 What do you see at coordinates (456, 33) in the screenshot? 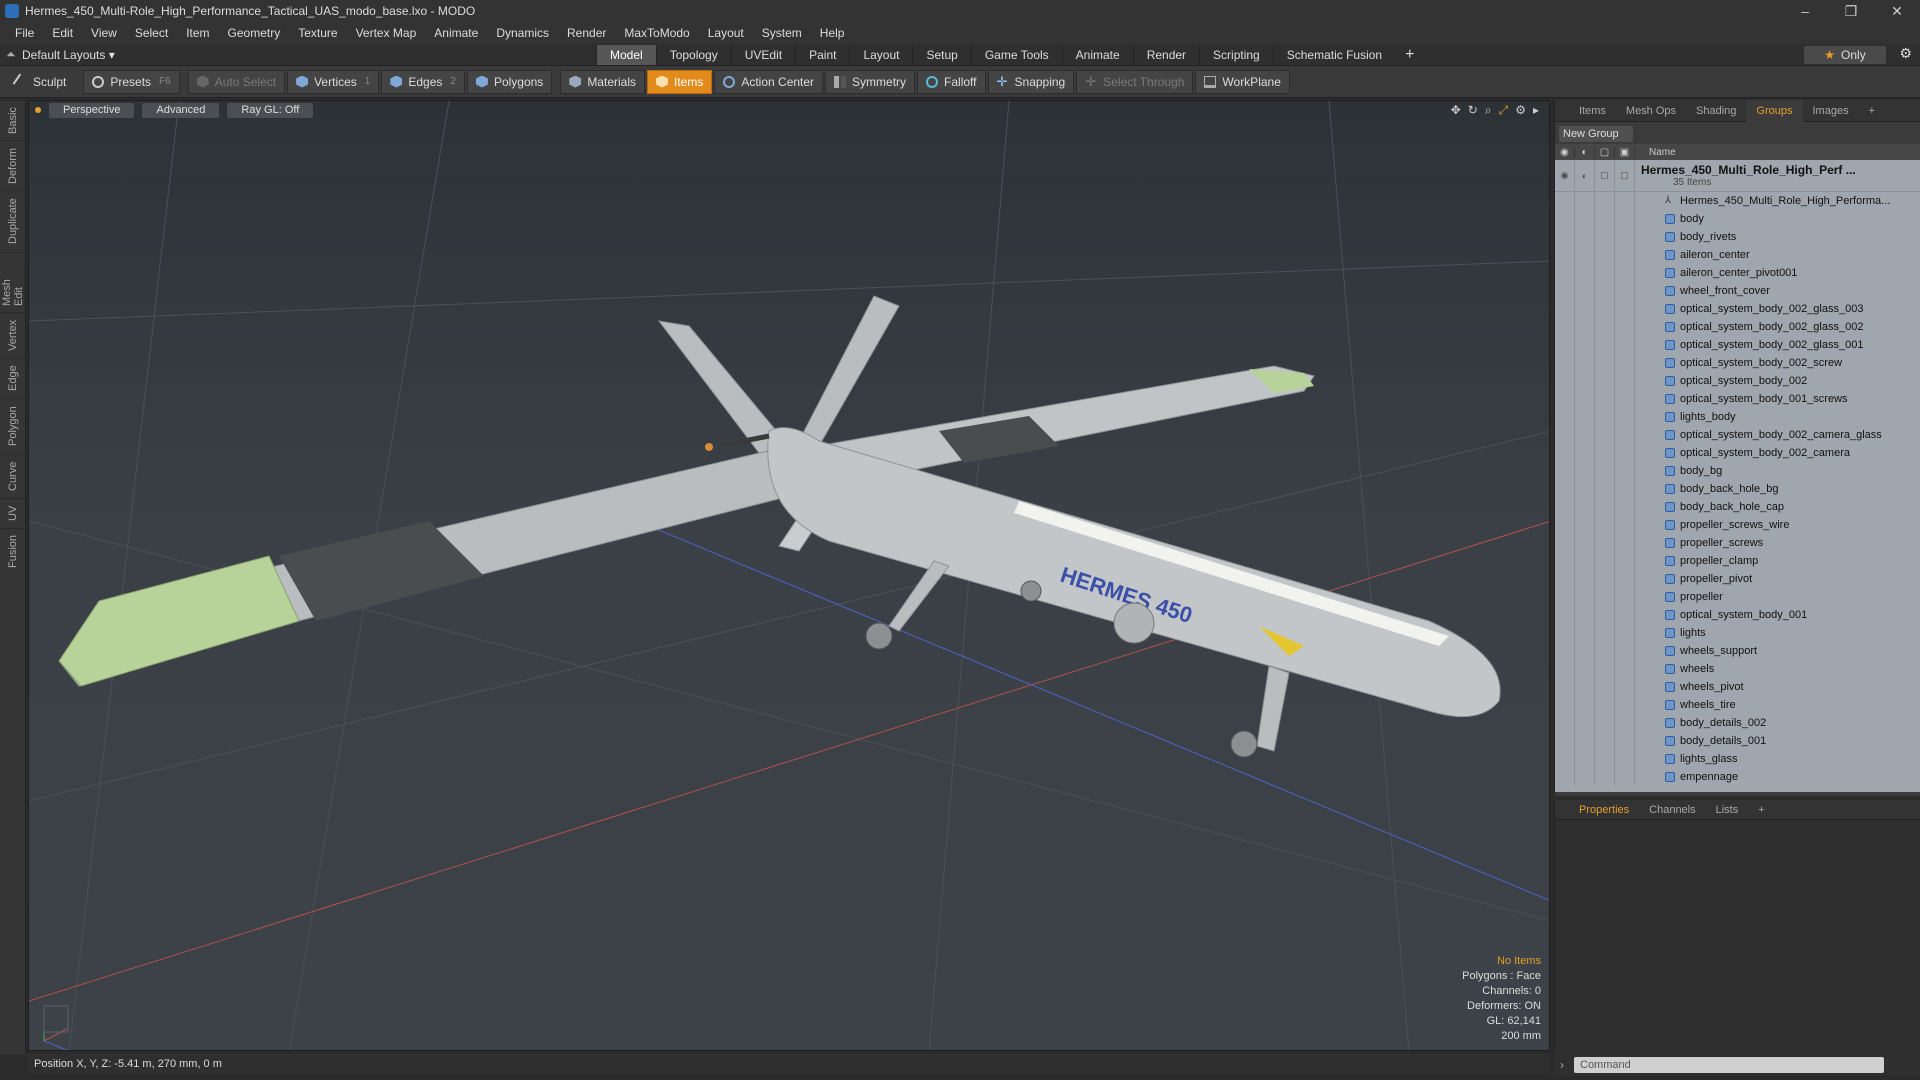
I see `menu-animate: Animate` at bounding box center [456, 33].